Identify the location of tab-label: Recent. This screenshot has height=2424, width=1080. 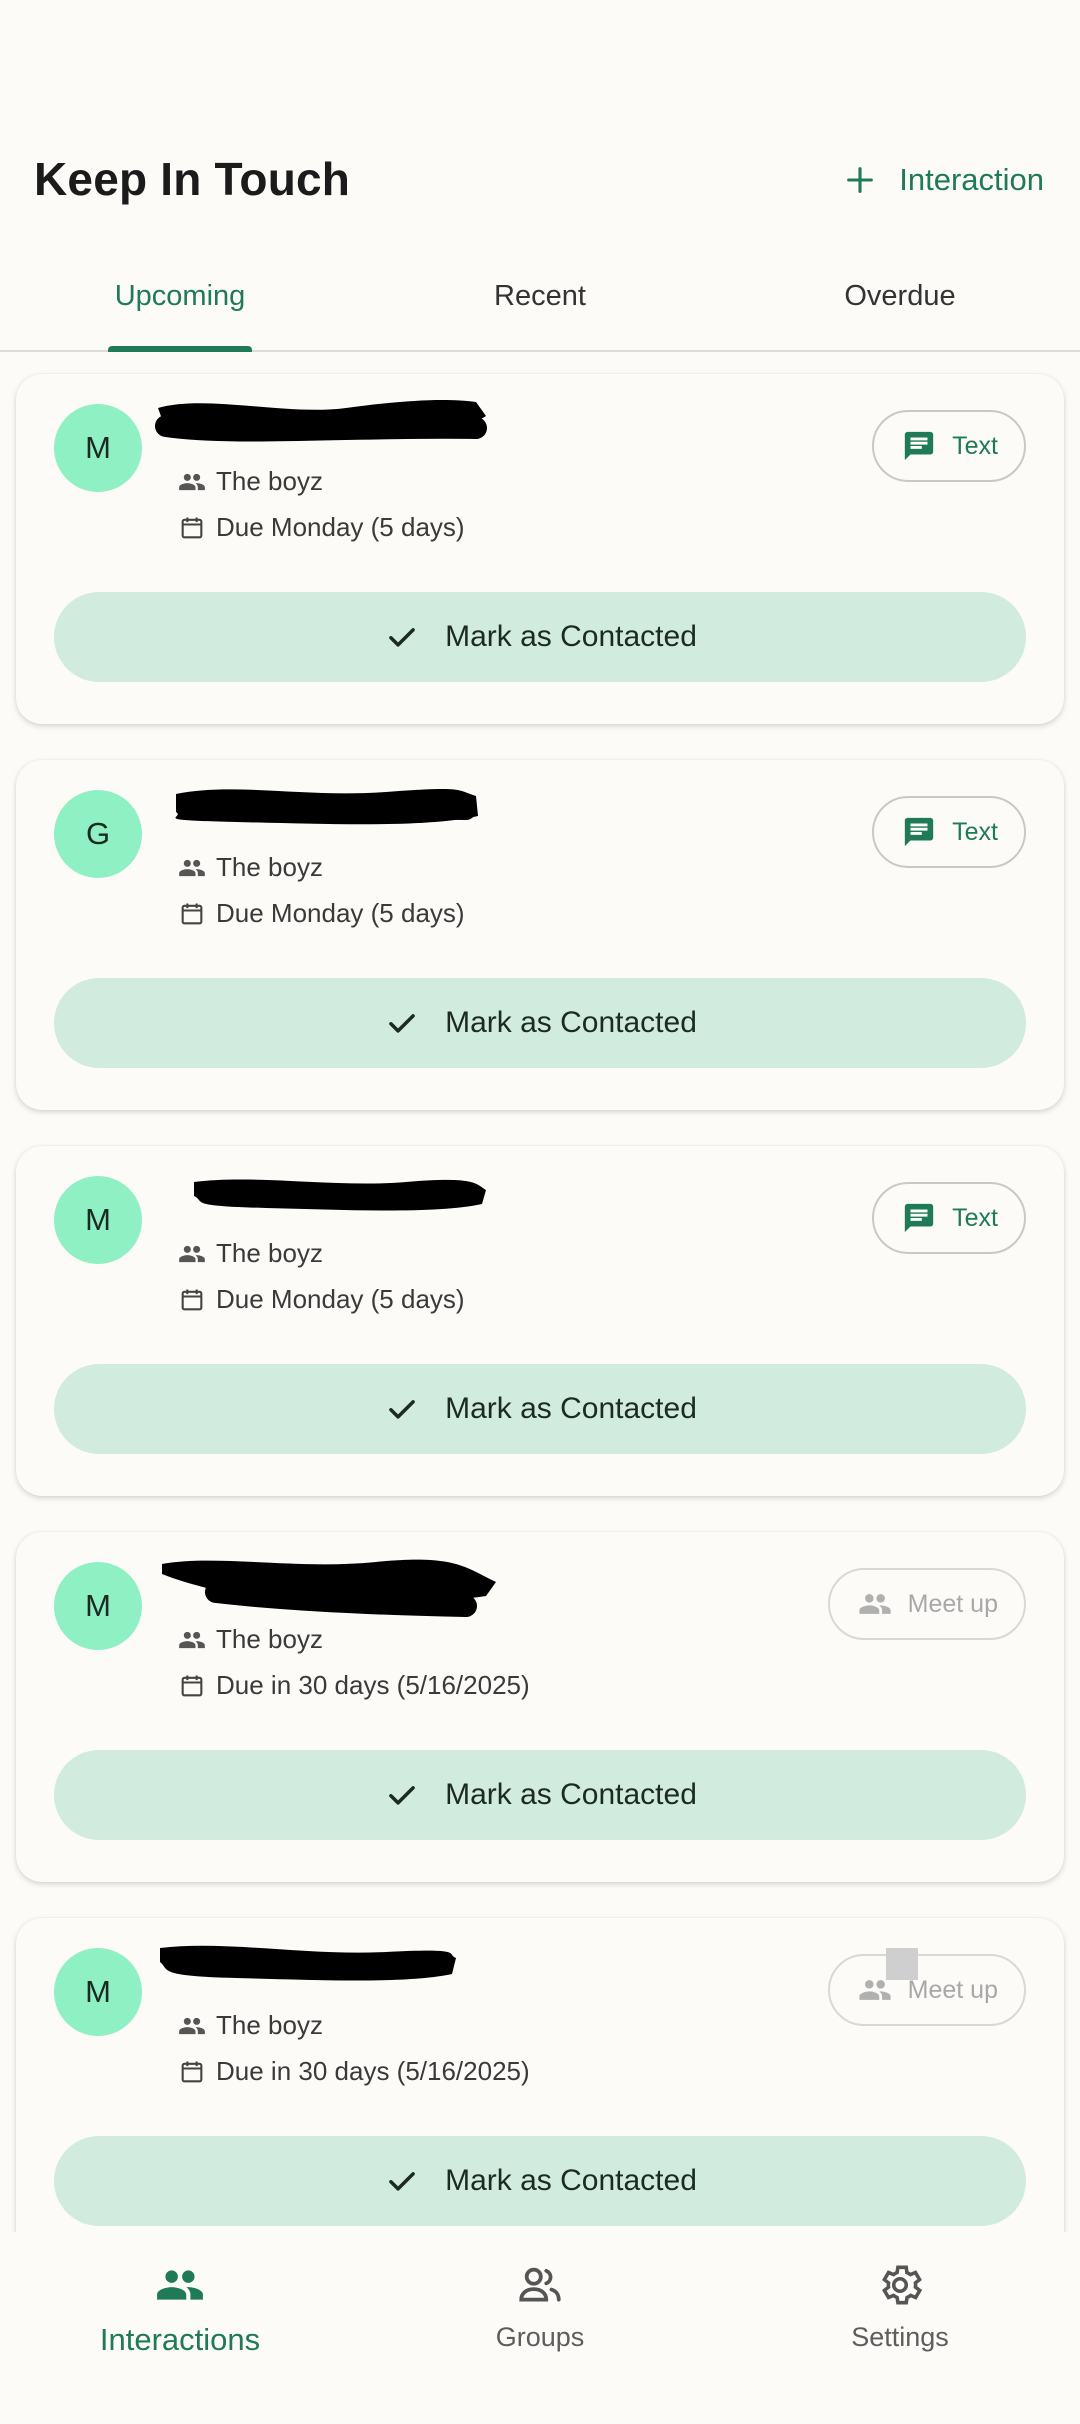
(540, 296).